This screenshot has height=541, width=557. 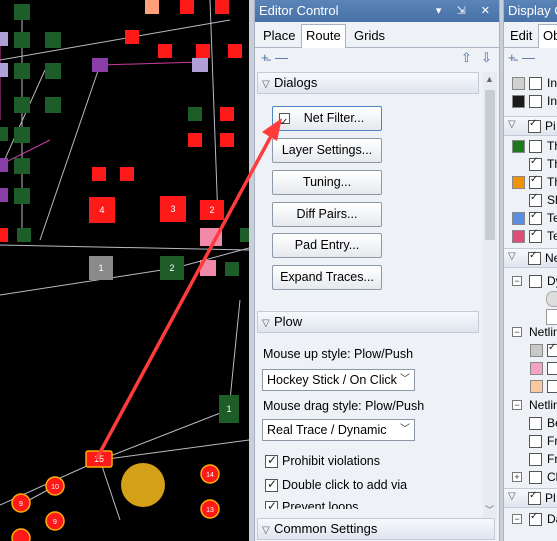 What do you see at coordinates (551, 299) in the screenshot?
I see `radio-button` at bounding box center [551, 299].